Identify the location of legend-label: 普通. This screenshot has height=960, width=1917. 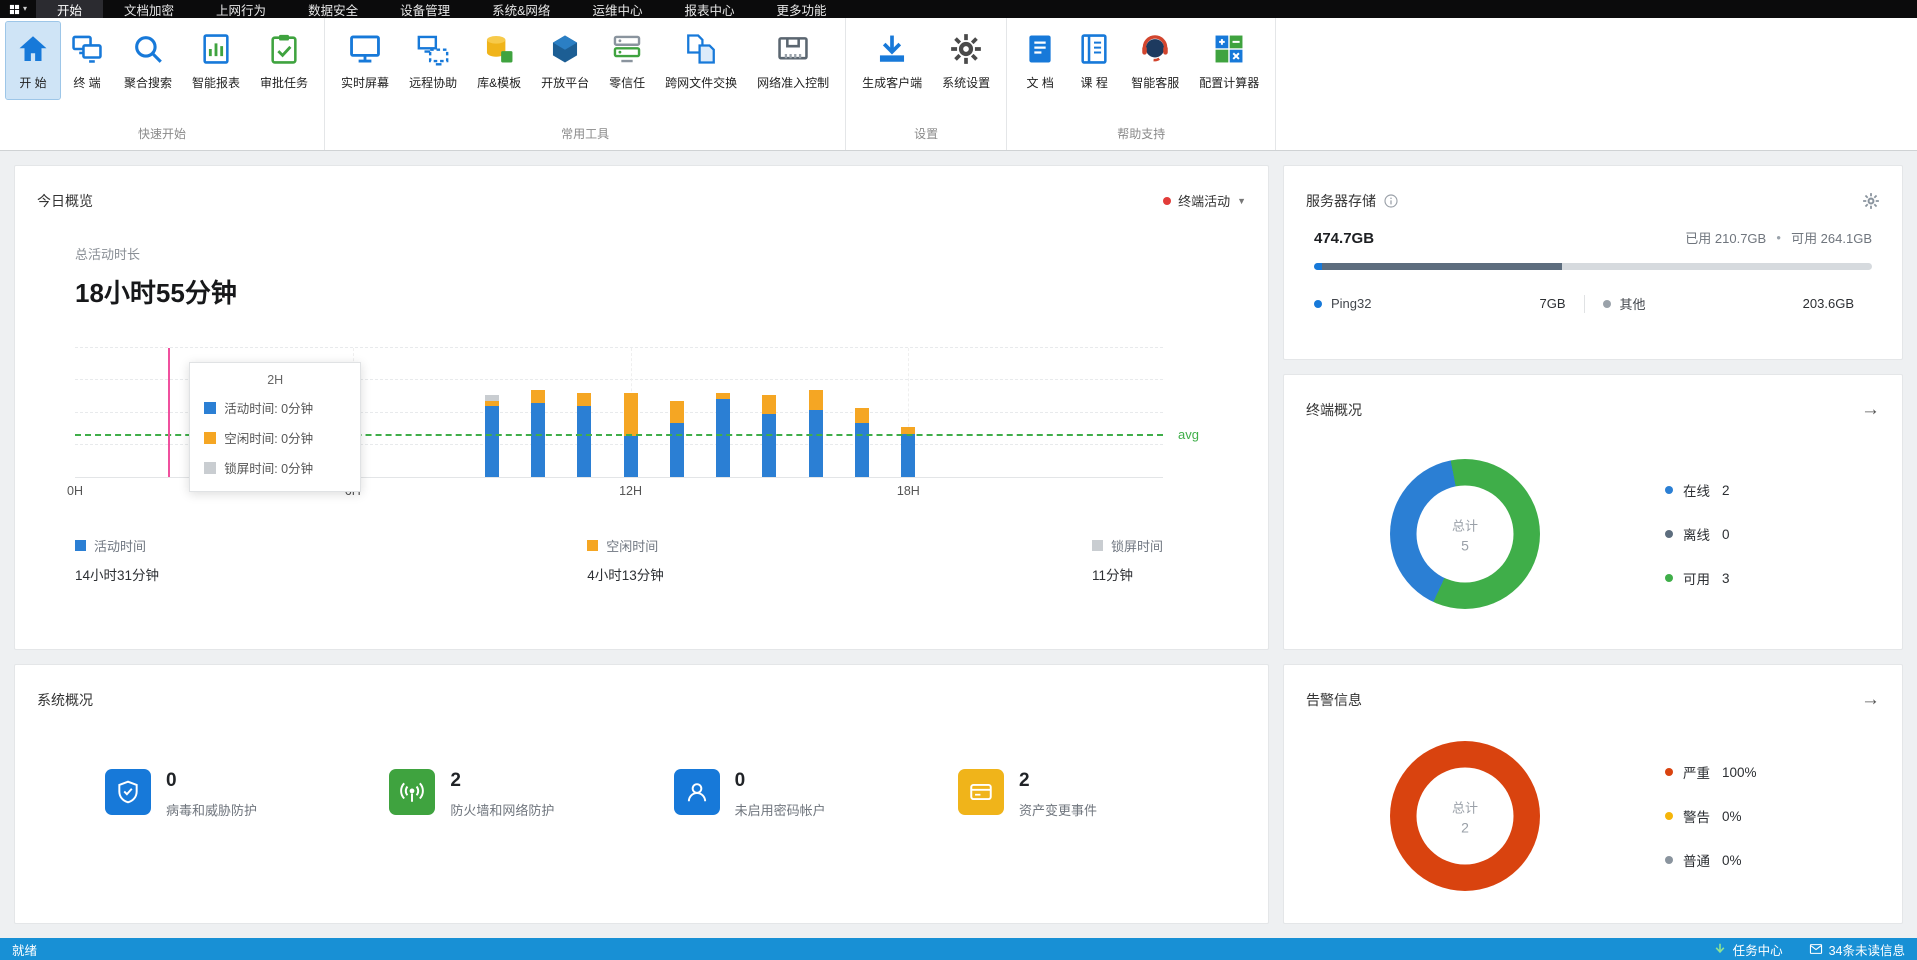
(1696, 861).